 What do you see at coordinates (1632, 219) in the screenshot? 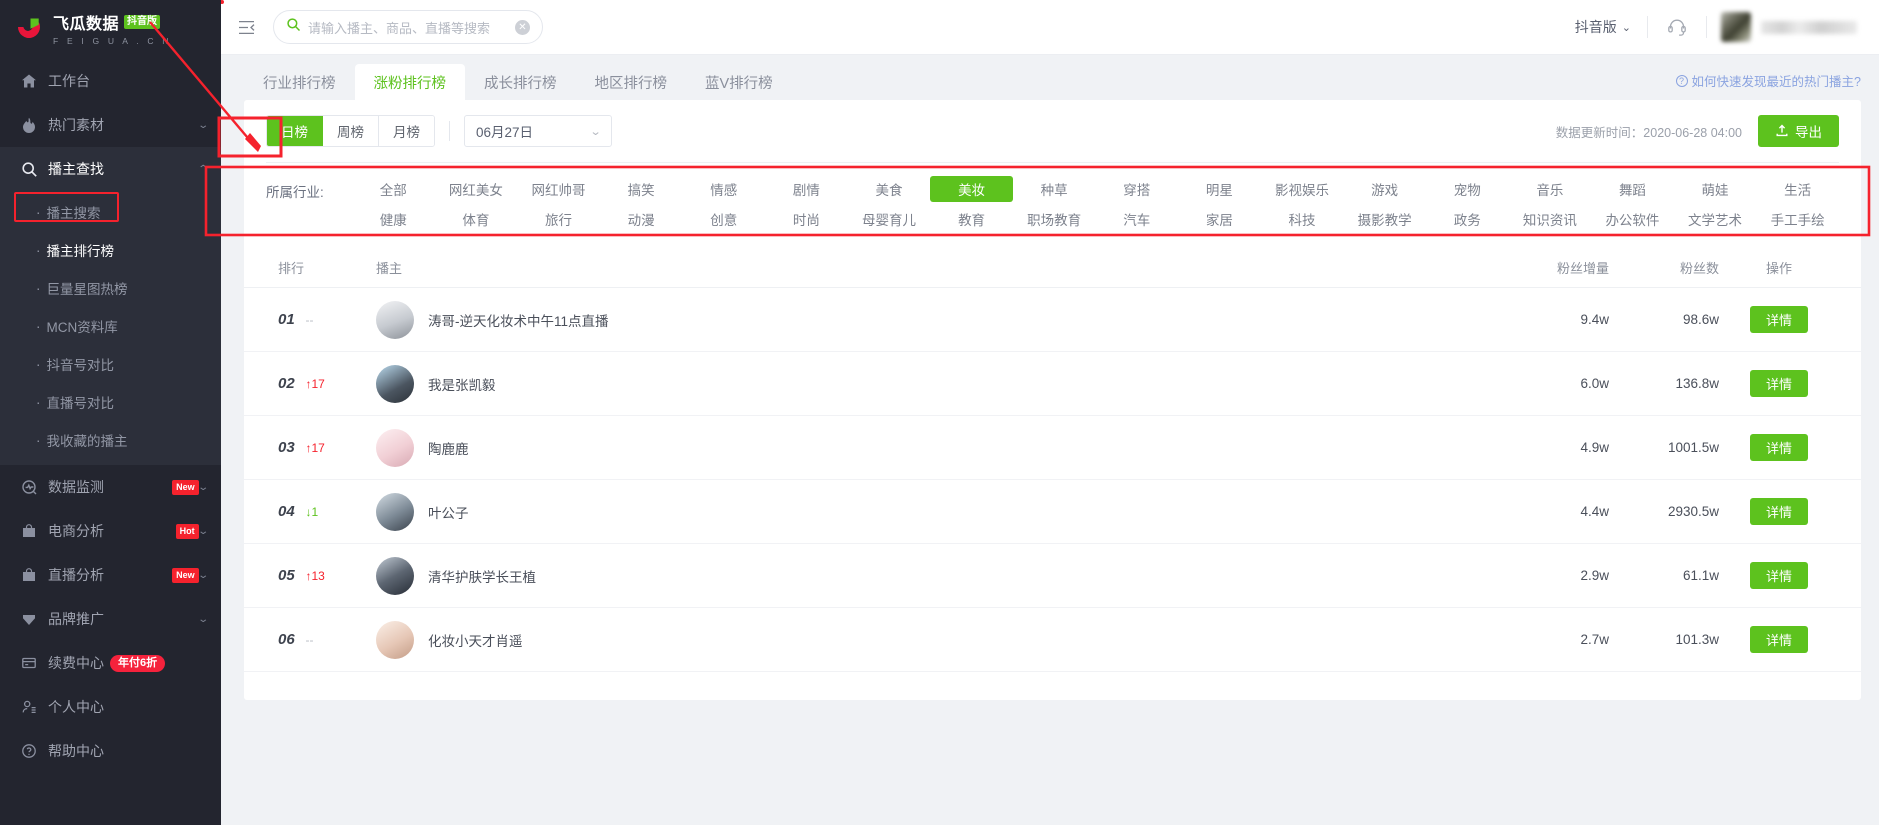
I see `industry-tag: 办公软件` at bounding box center [1632, 219].